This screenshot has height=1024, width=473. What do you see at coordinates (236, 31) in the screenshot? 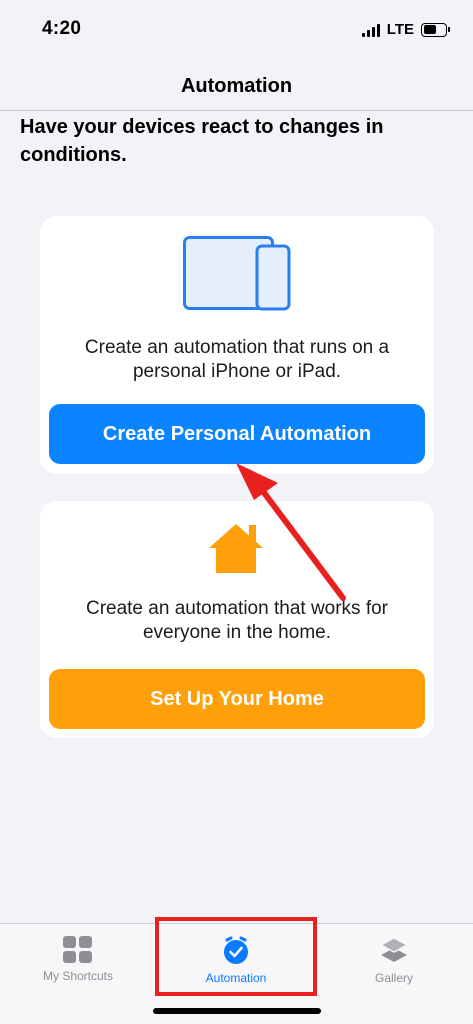
I see `status-bar: 4:20 LTE` at bounding box center [236, 31].